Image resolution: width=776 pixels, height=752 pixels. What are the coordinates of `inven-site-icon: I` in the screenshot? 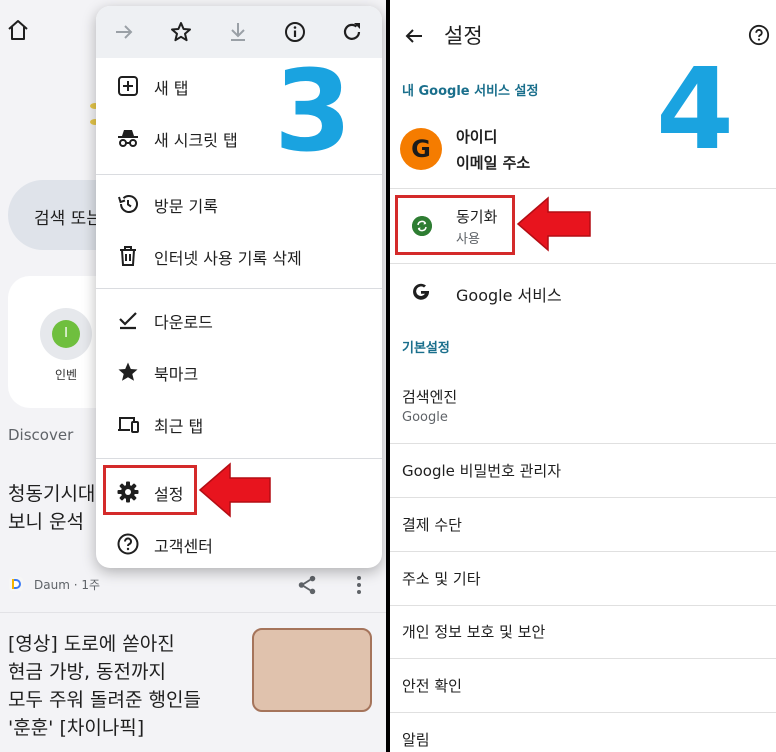 It's located at (66, 334).